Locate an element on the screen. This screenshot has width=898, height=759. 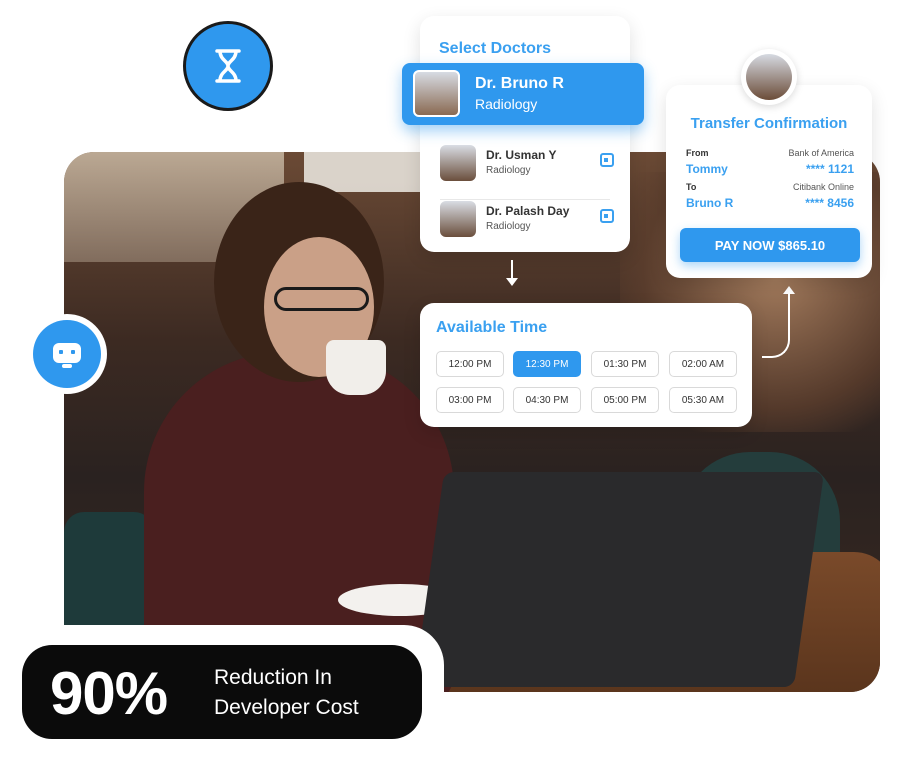
robot-icon-svg is located at coordinates (67, 355).